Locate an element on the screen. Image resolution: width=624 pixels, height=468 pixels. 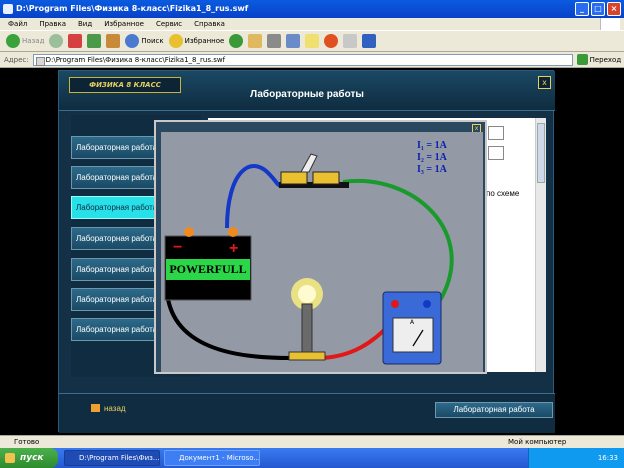
home-icon is located at coordinates (113, 41).